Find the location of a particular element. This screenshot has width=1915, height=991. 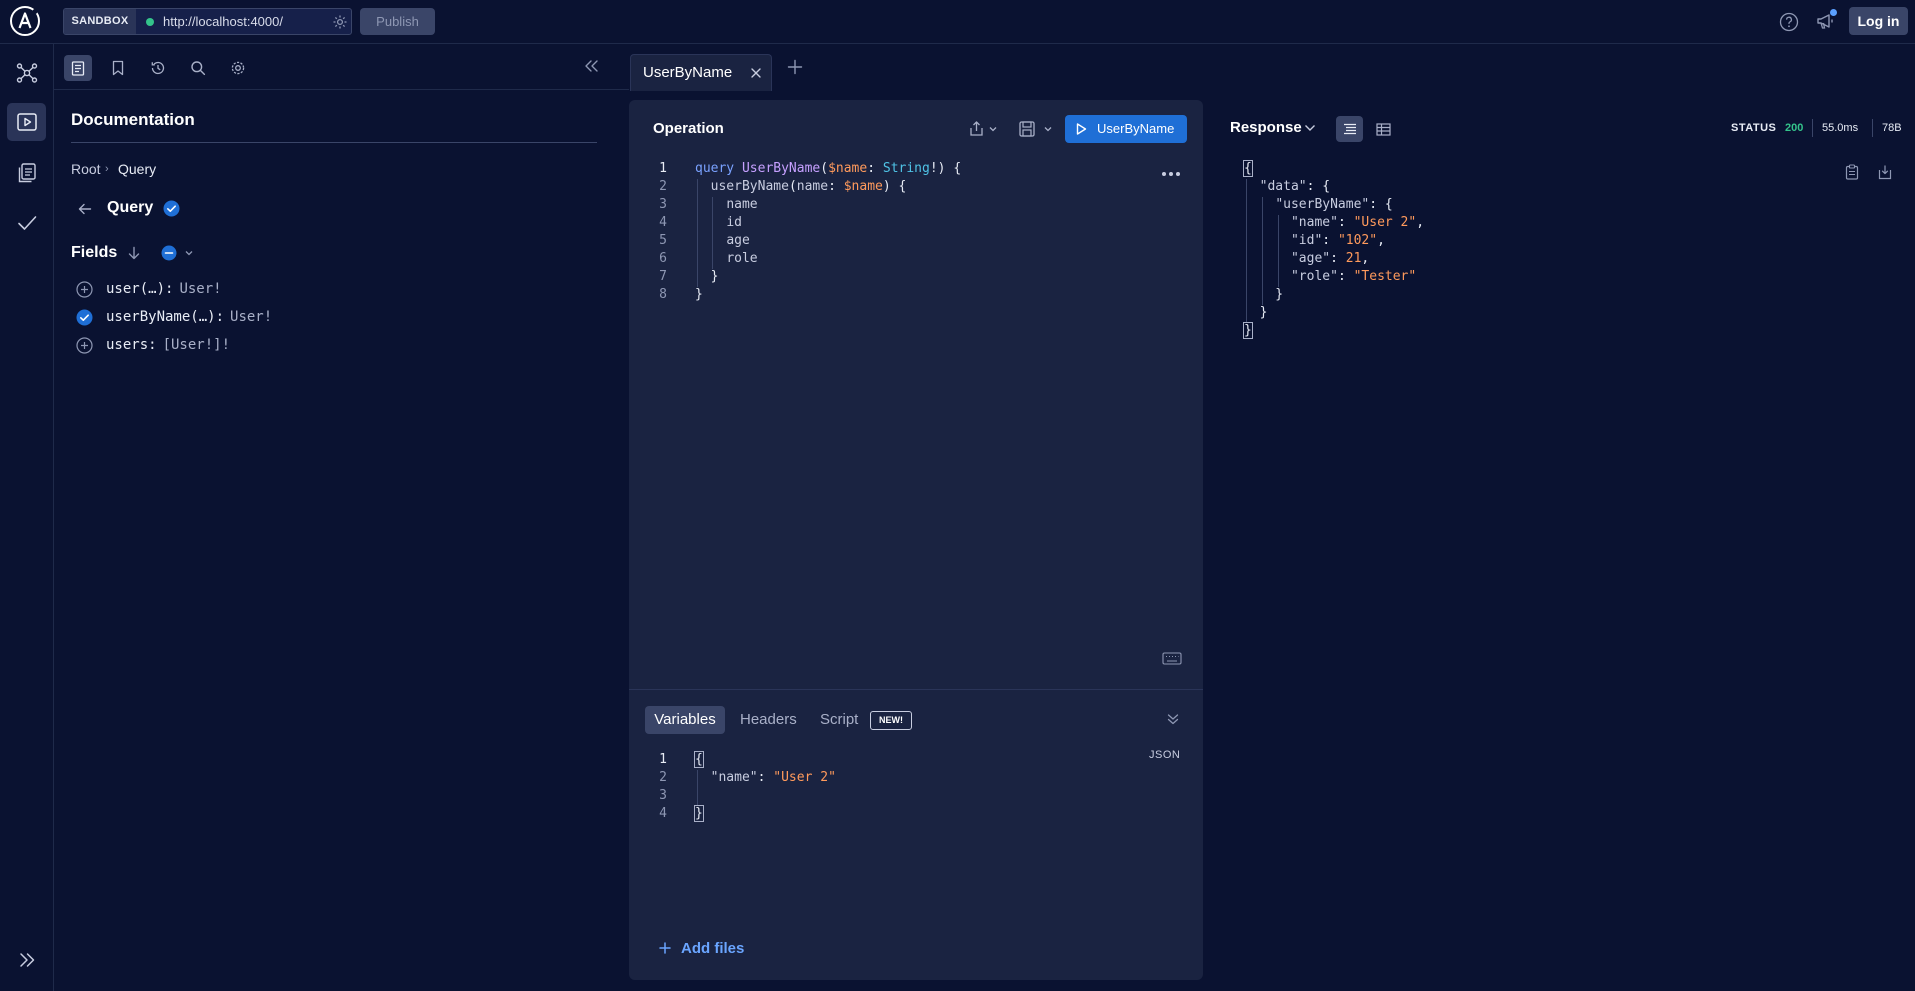

copy-icon is located at coordinates (1852, 172).